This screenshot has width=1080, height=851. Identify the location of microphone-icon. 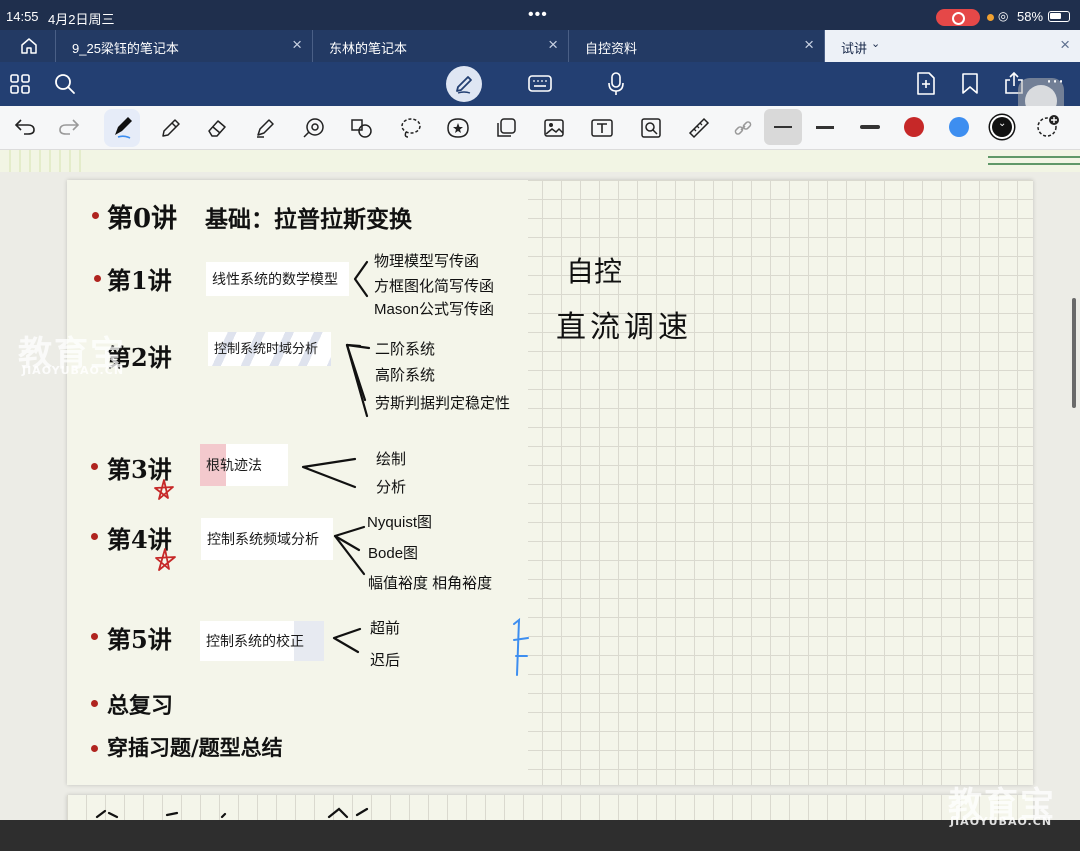
(616, 84).